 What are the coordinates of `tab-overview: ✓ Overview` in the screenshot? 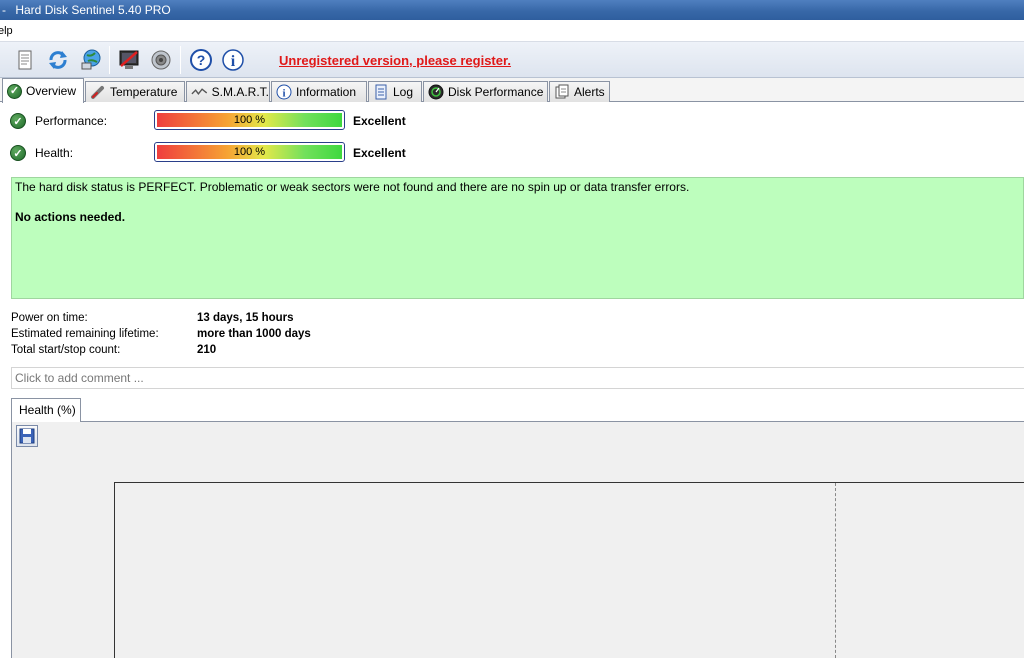 It's located at (43, 90).